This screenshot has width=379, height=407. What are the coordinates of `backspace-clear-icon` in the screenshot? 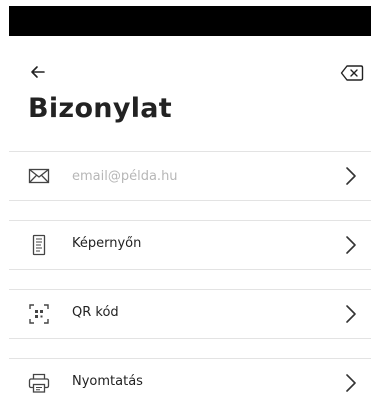 It's located at (352, 73).